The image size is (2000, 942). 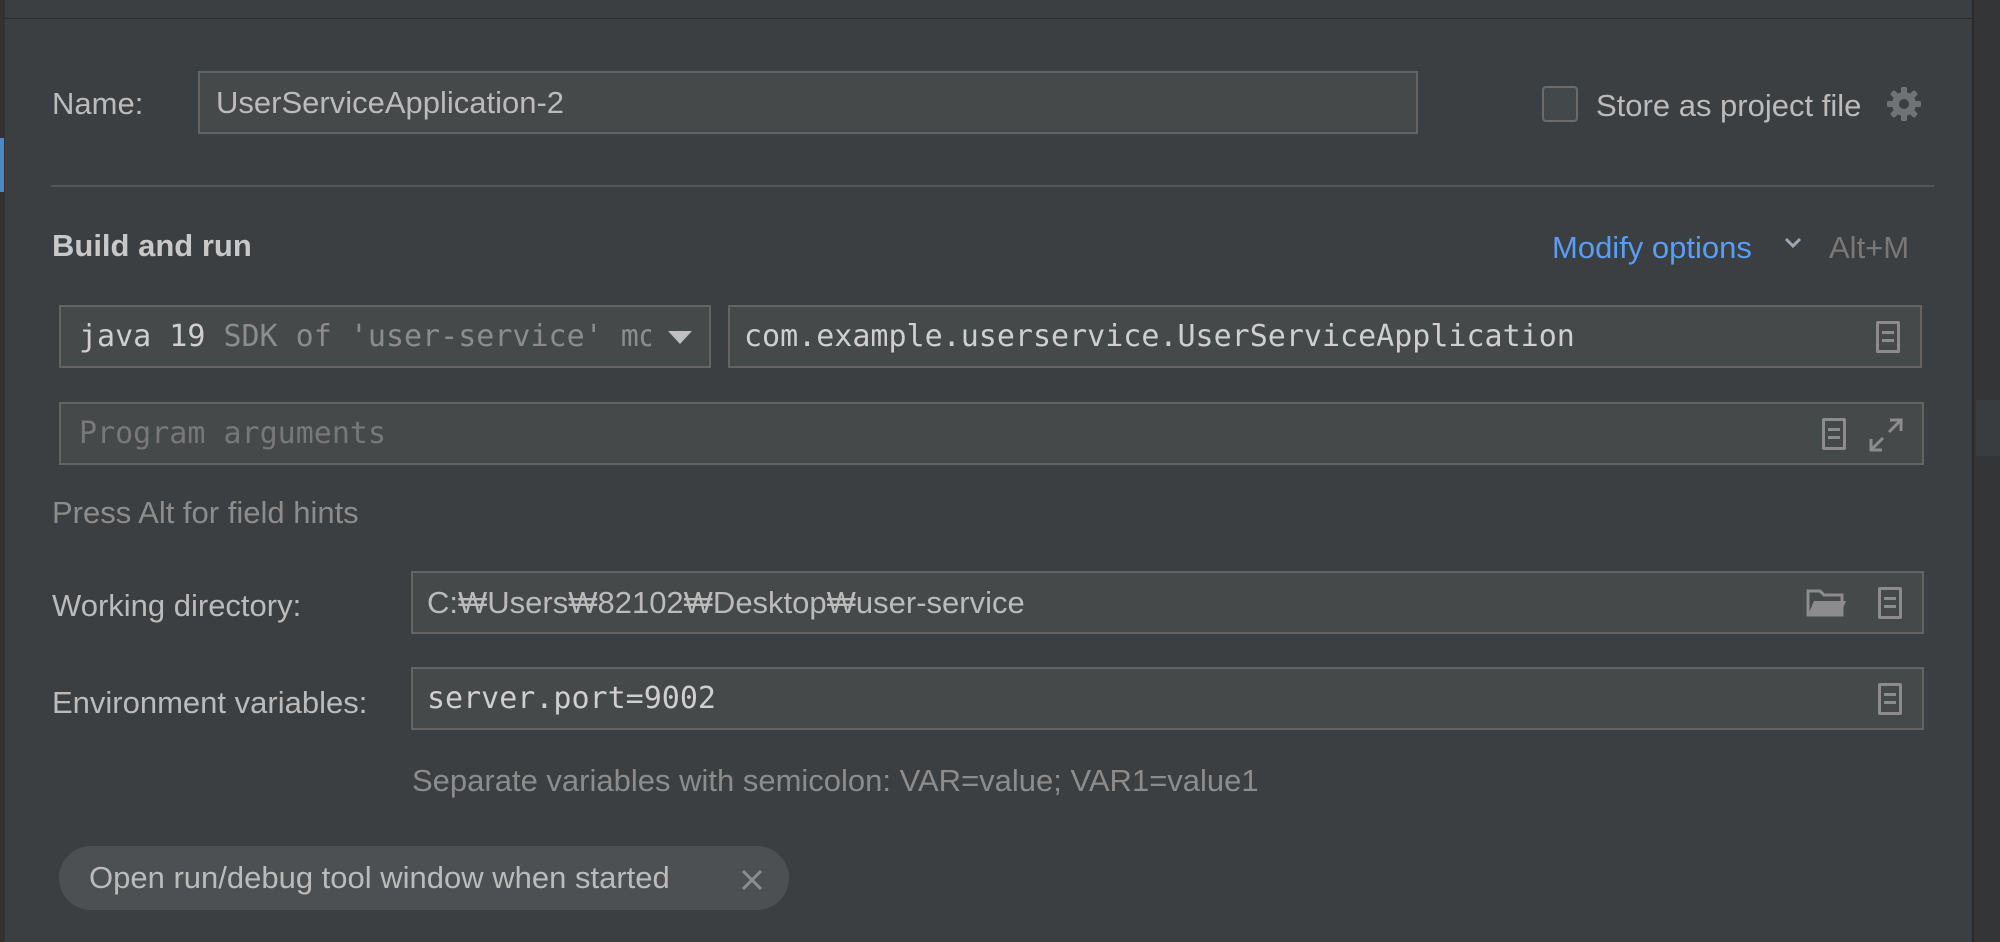 What do you see at coordinates (1886, 435) in the screenshot?
I see `expand-icon` at bounding box center [1886, 435].